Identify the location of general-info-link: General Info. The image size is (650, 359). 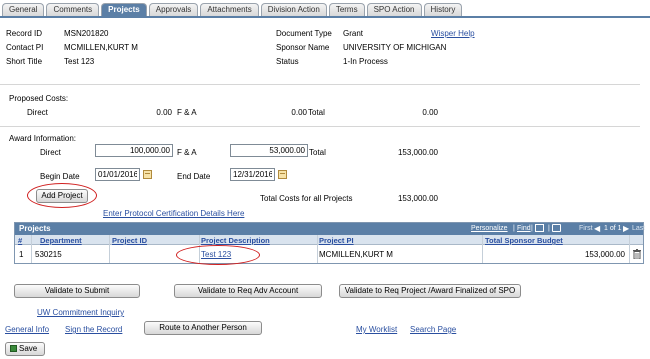
(27, 329).